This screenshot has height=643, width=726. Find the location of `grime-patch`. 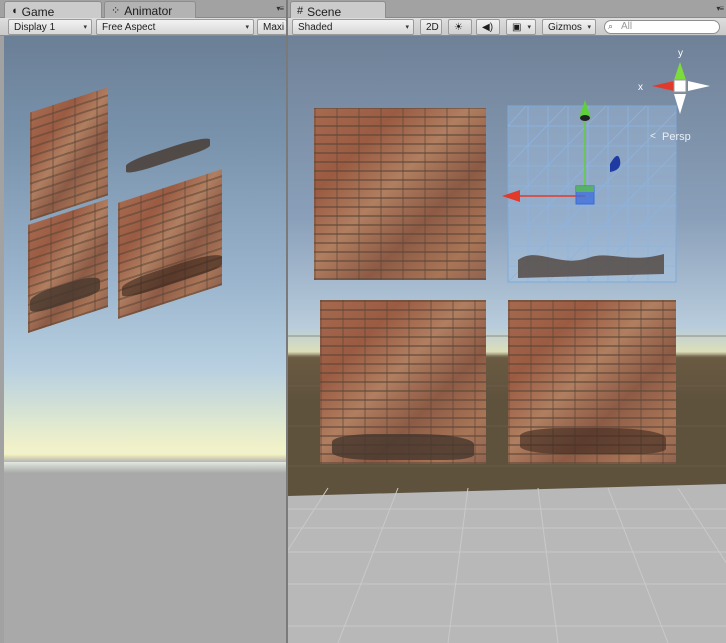

grime-patch is located at coordinates (168, 155).